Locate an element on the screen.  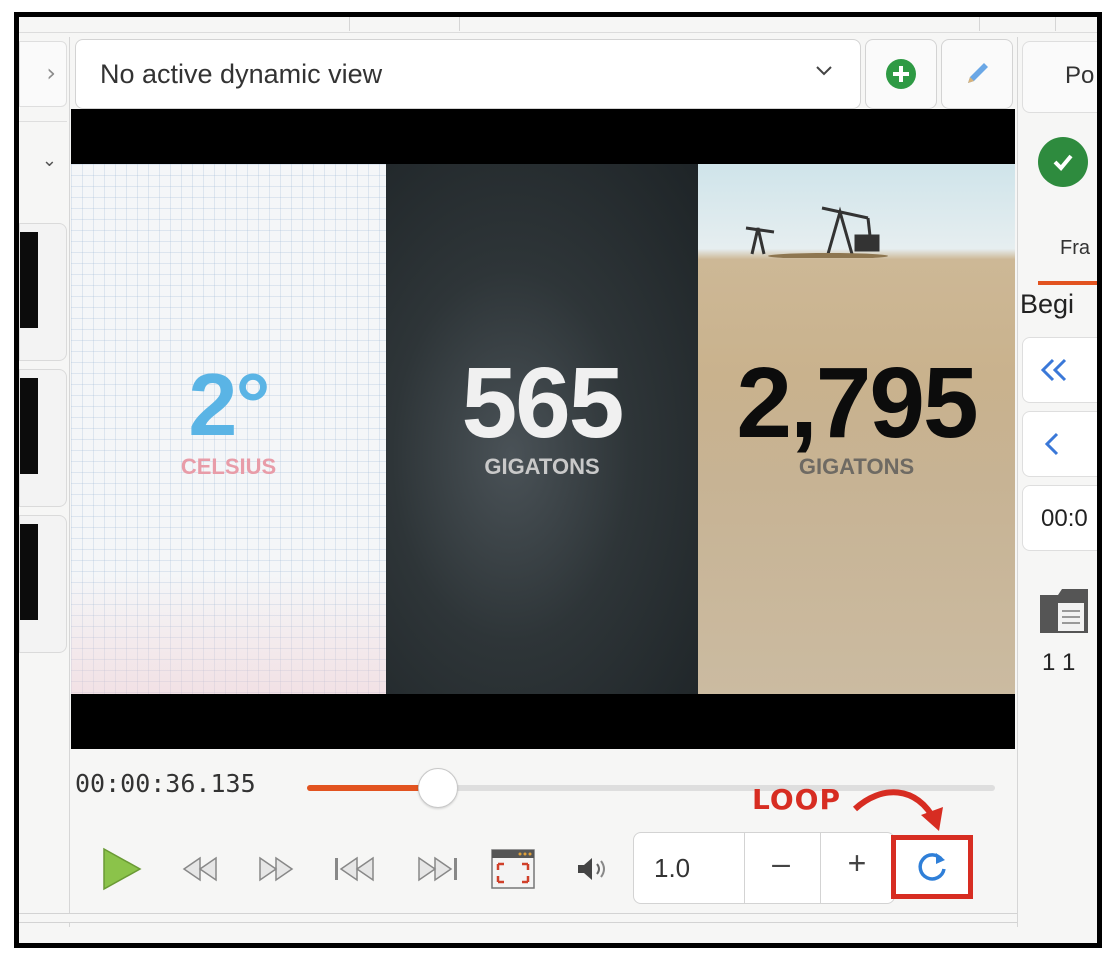
seek-handle is located at coordinates (437, 788).